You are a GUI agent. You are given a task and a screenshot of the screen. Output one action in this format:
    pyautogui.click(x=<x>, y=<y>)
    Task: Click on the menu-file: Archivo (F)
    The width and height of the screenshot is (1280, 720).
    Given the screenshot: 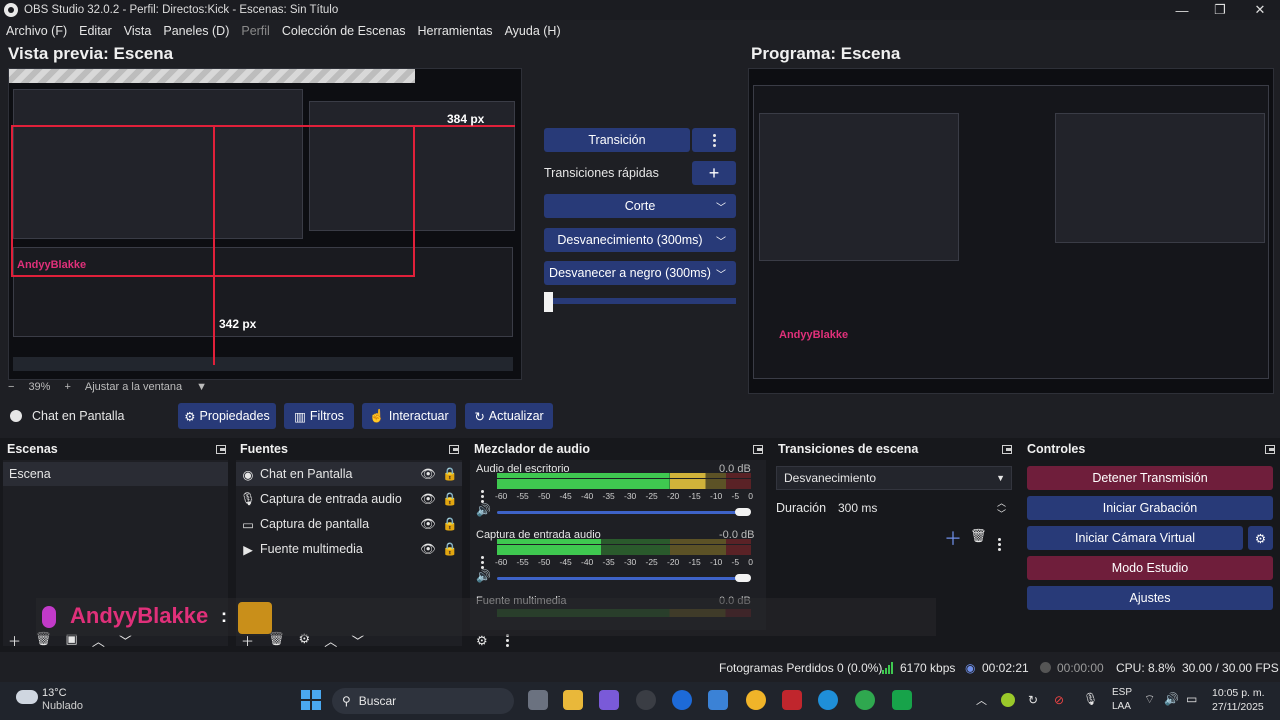 What is the action you would take?
    pyautogui.click(x=36, y=31)
    